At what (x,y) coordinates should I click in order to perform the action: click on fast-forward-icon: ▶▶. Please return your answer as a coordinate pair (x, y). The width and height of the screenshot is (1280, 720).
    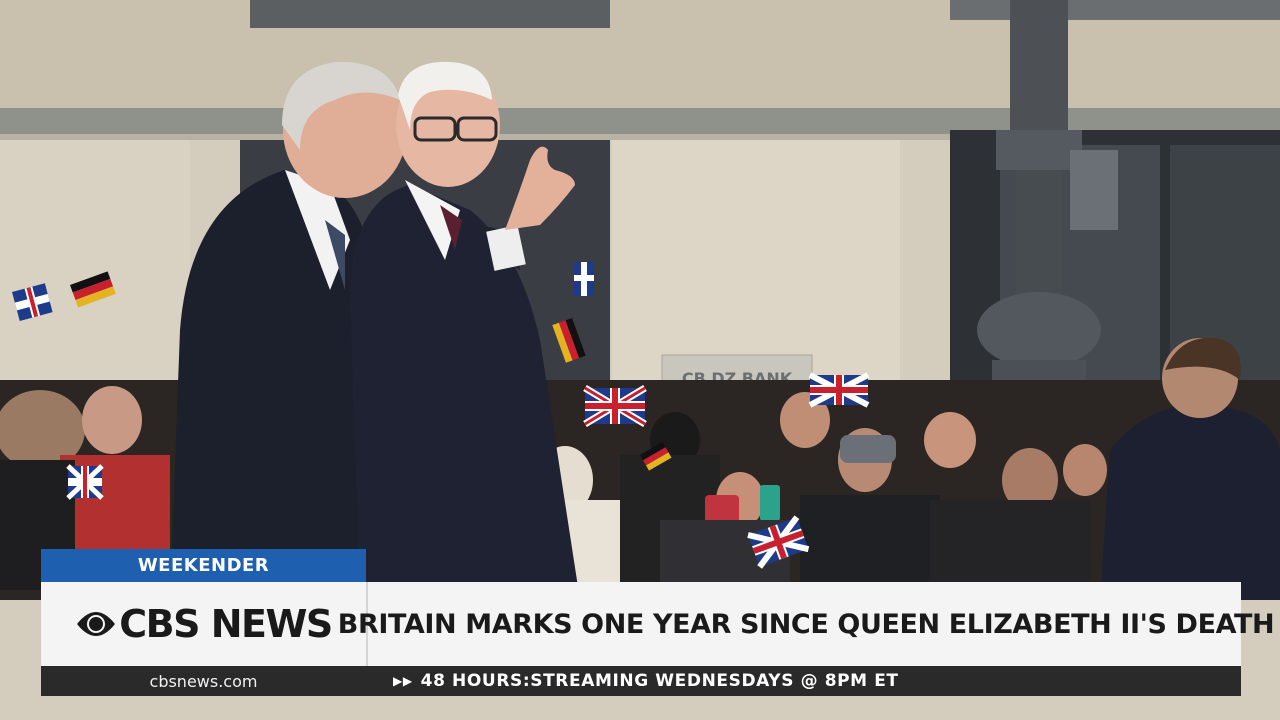
    Looking at the image, I should click on (403, 681).